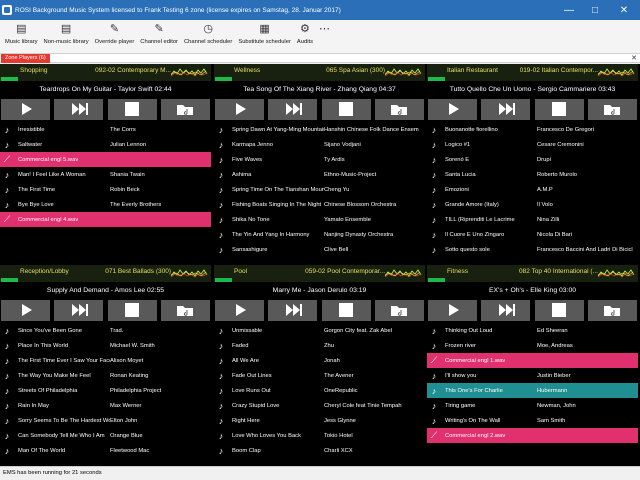  What do you see at coordinates (532, 360) in the screenshot?
I see `track-row: ⟋ Commercial engl 1.wav` at bounding box center [532, 360].